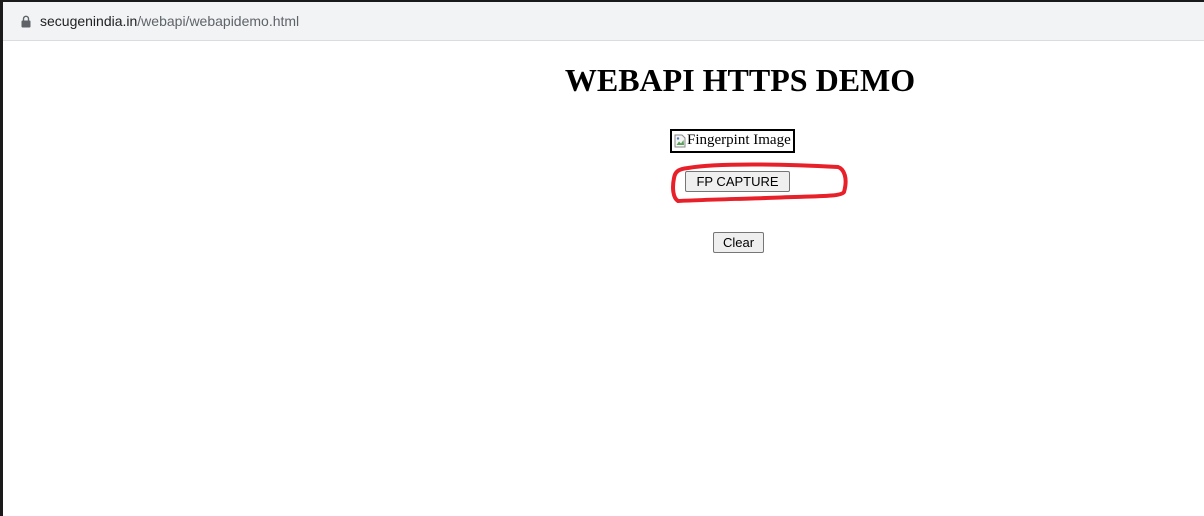 The image size is (1204, 516). What do you see at coordinates (759, 182) in the screenshot?
I see `red-annotation-circle` at bounding box center [759, 182].